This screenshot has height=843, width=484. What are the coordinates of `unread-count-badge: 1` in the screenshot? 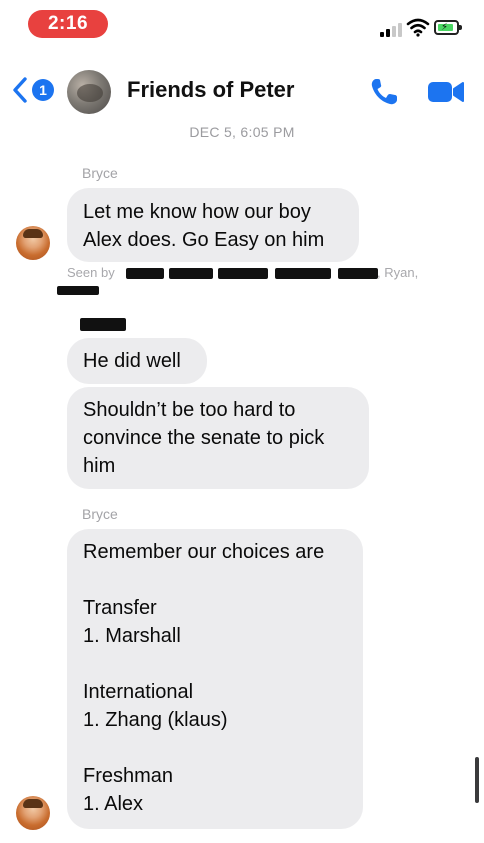 It's located at (43, 90).